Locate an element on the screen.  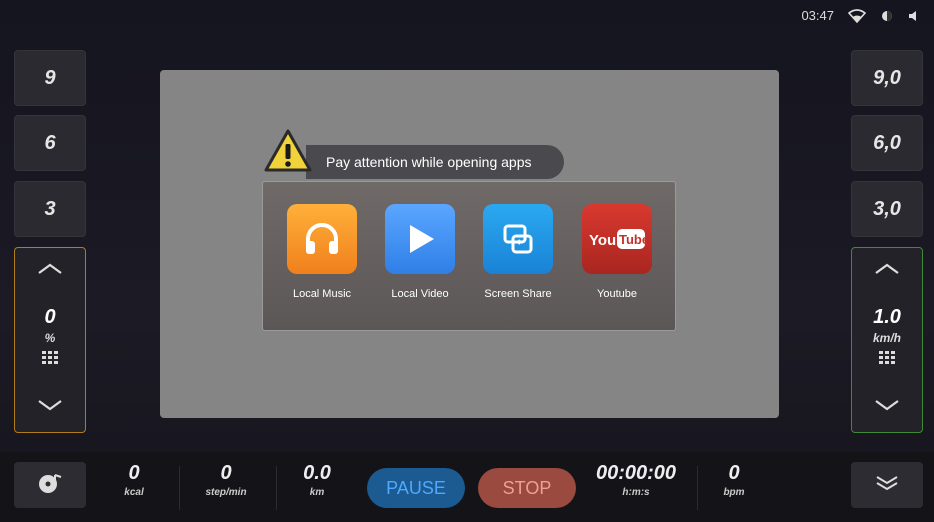
volume-icon is located at coordinates (914, 16).